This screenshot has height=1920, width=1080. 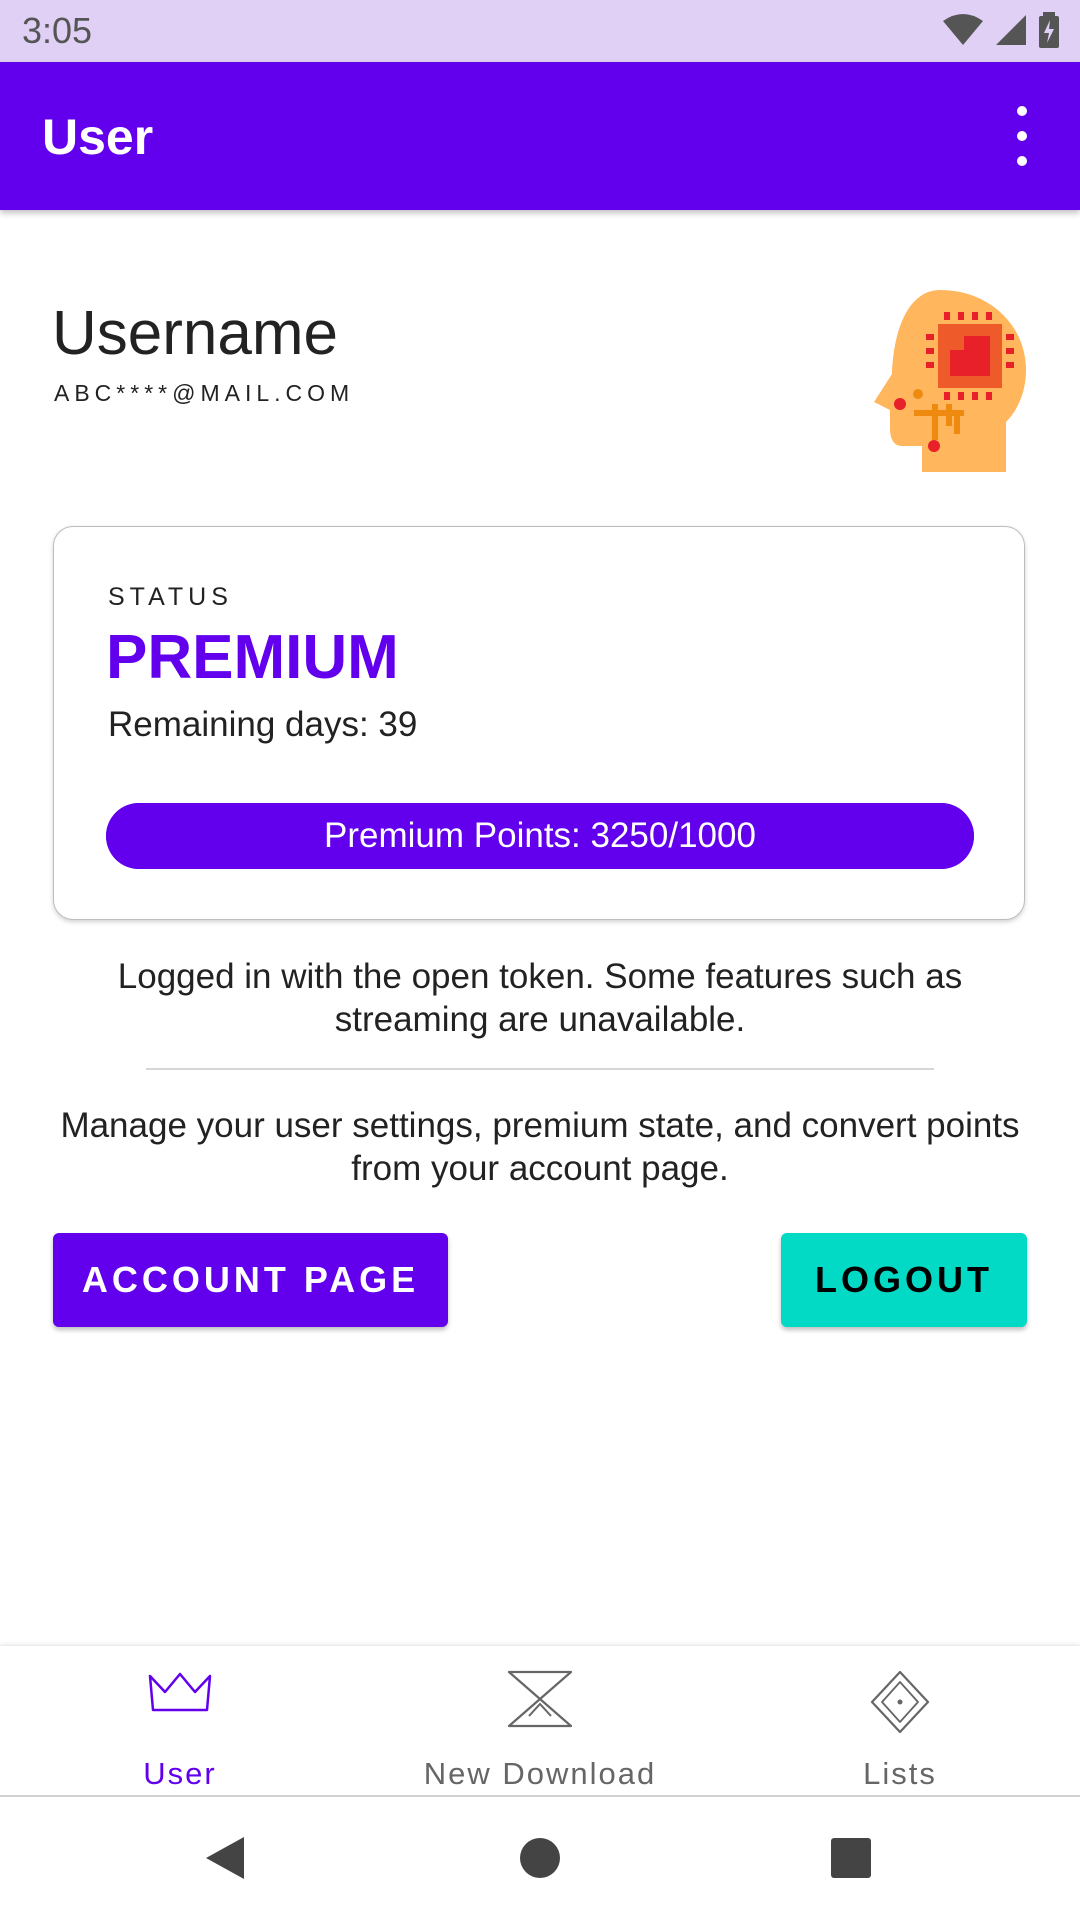 I want to click on nav-label-new-download: New Download, so click(x=540, y=1773).